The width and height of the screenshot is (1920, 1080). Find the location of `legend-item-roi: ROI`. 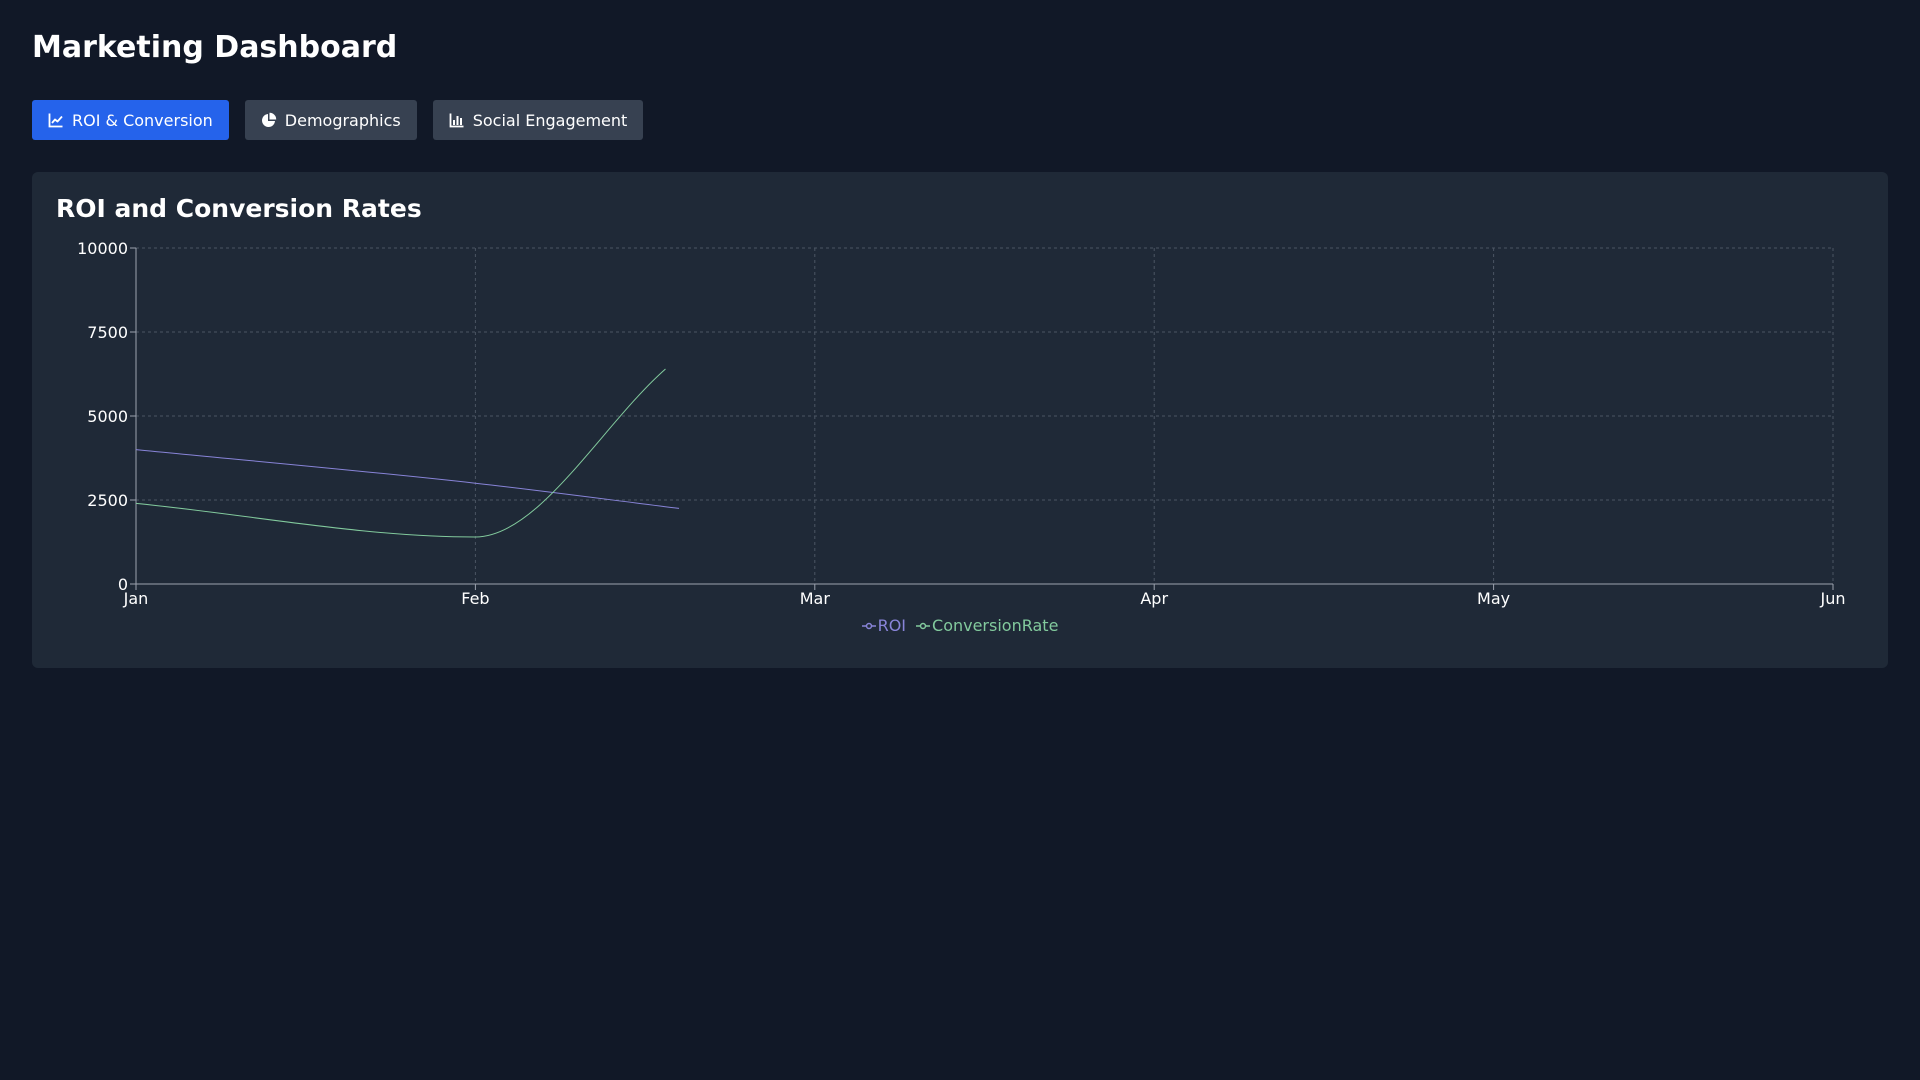

legend-item-roi: ROI is located at coordinates (884, 625).